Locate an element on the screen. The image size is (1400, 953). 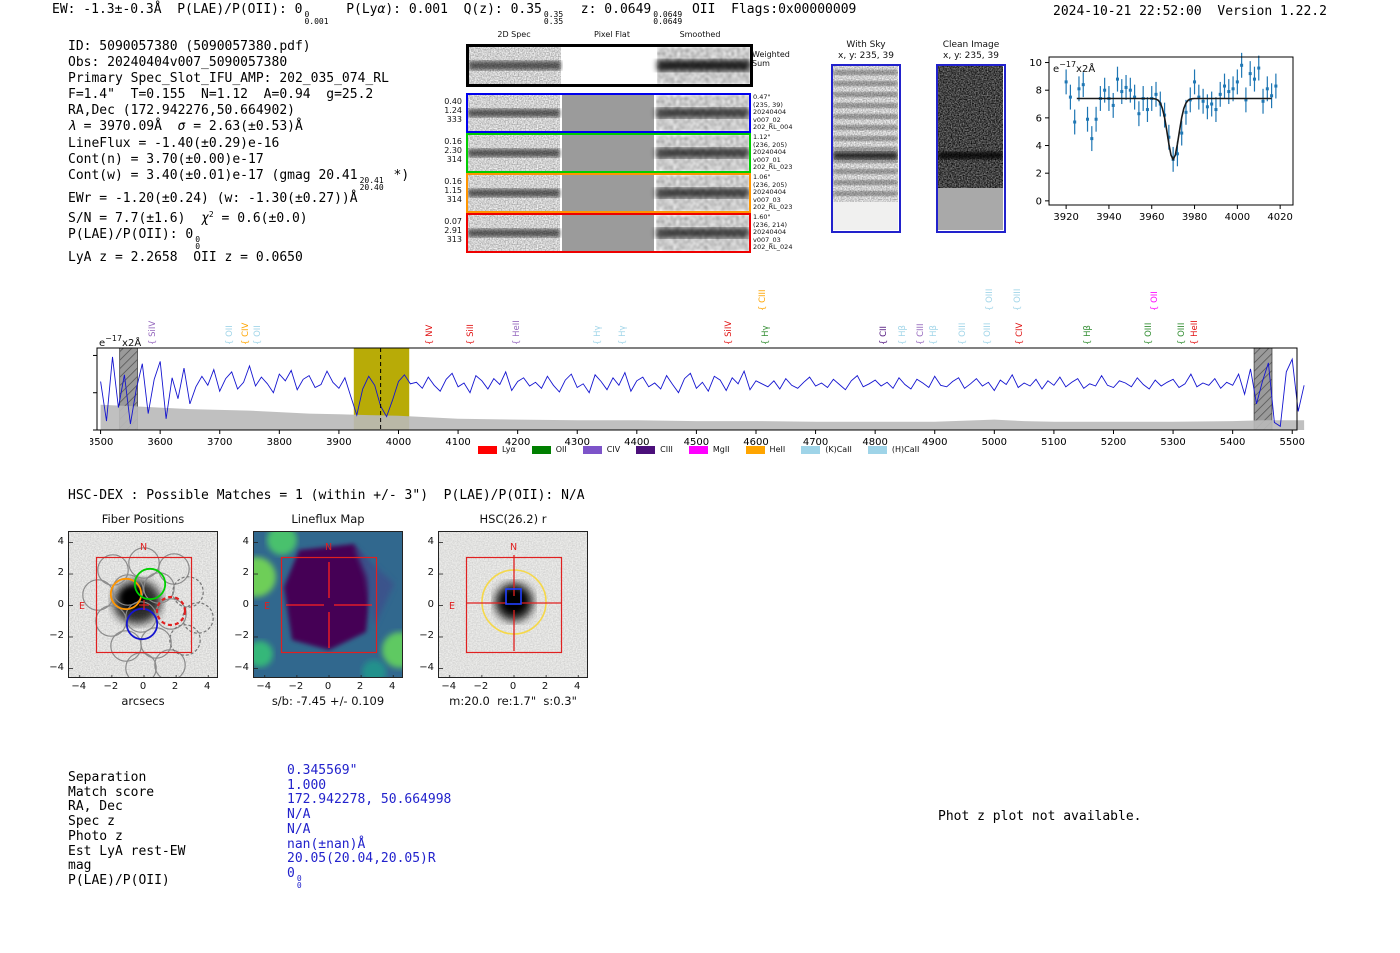
svg-text: N is located at coordinates (513, 547).